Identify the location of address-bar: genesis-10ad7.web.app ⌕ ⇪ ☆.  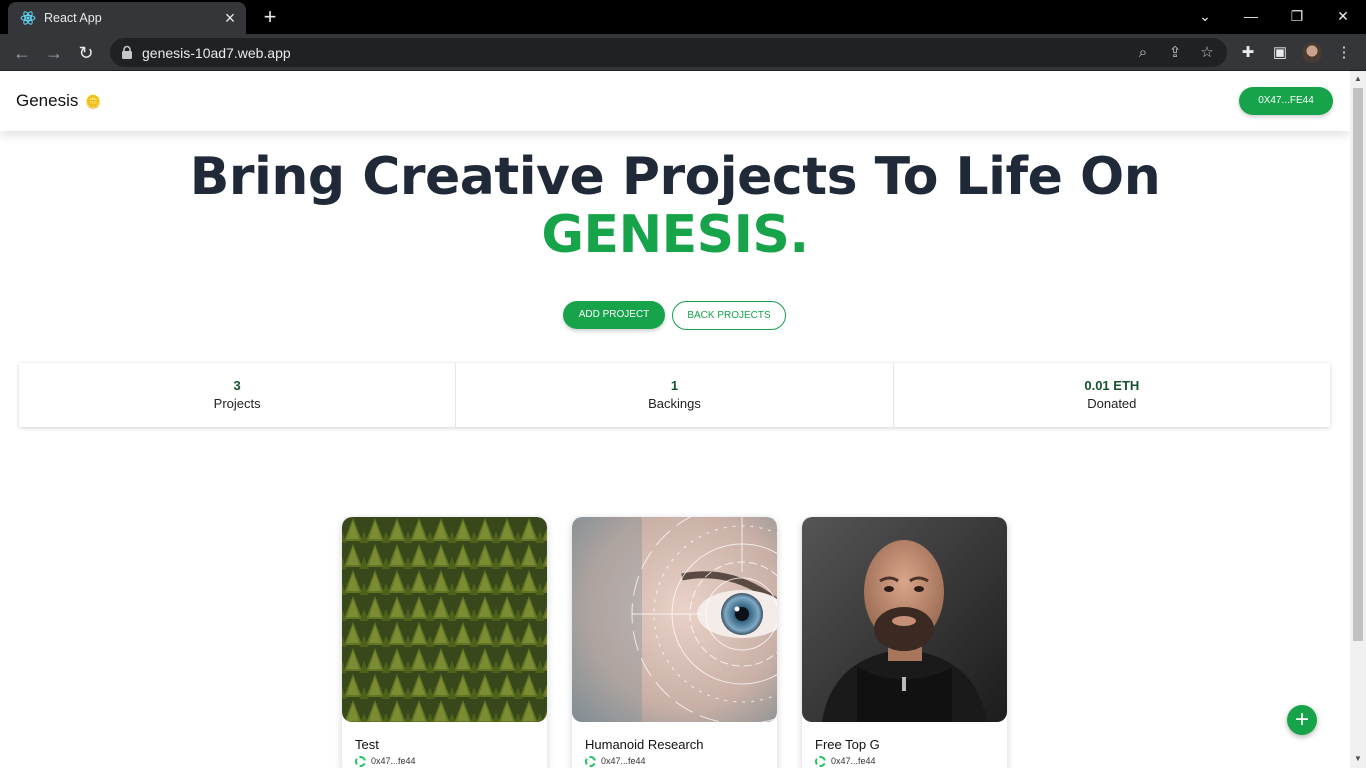
(668, 52).